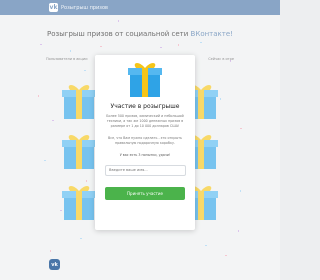 Image resolution: width=320 pixels, height=280 pixels. Describe the element at coordinates (145, 170) in the screenshot. I see `name-input` at that location.